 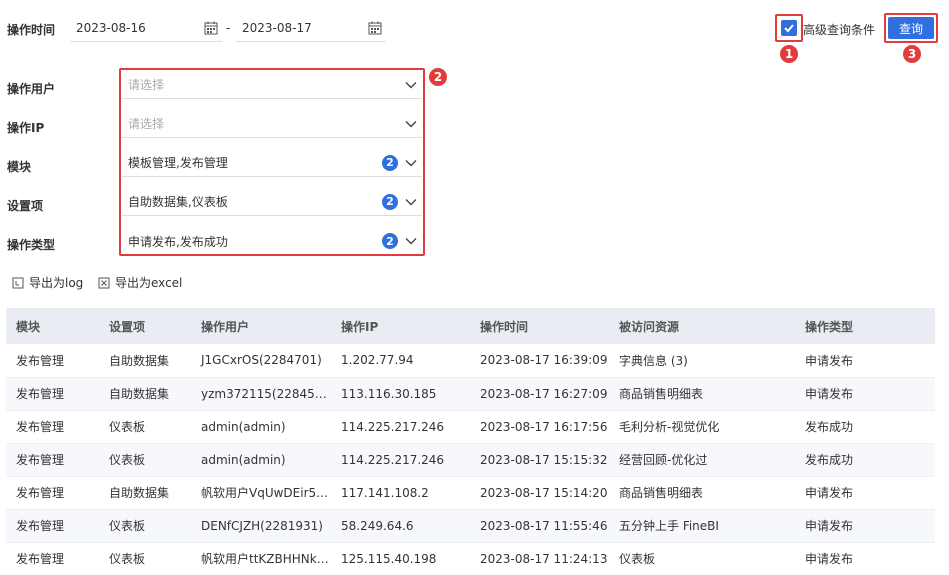 I want to click on cell-time: 2023-08-17 15:14:20, so click(x=539, y=493).